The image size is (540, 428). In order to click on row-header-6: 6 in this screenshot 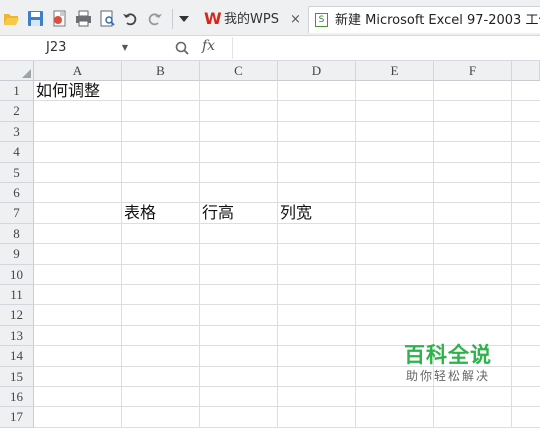, I will do `click(17, 193)`.